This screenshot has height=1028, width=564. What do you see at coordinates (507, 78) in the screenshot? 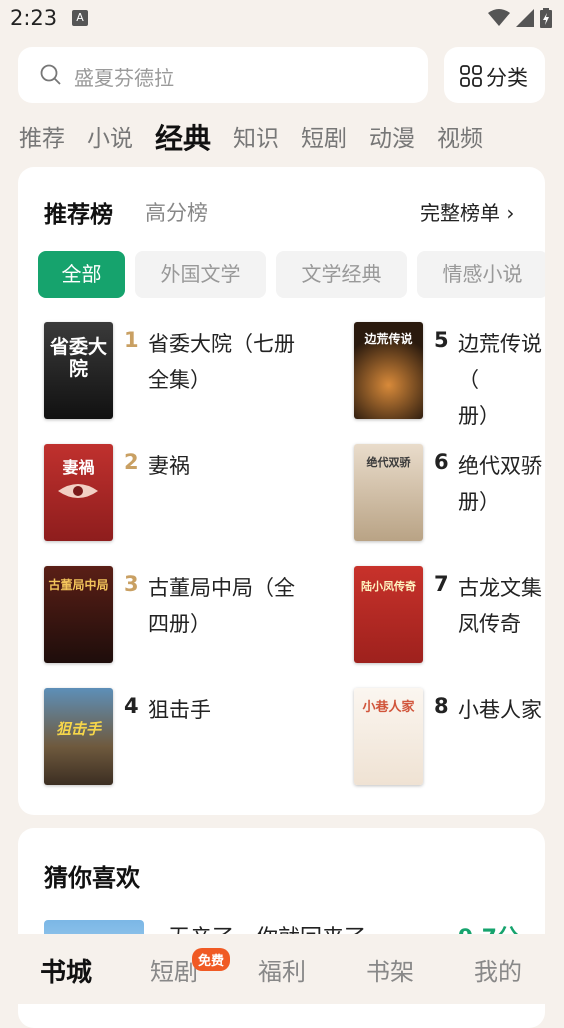
I see `category-label: 分类` at bounding box center [507, 78].